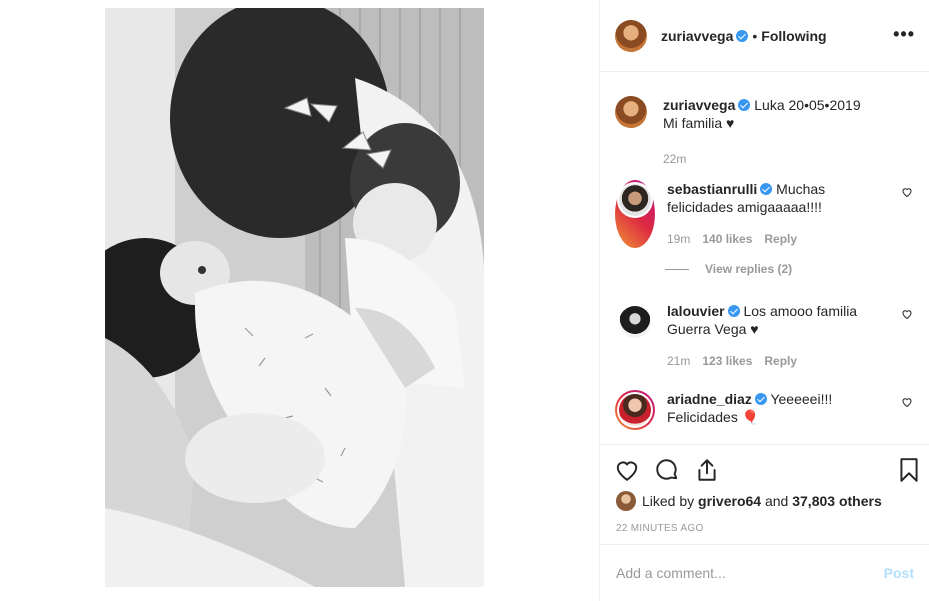 The height and width of the screenshot is (601, 929). Describe the element at coordinates (899, 573) in the screenshot. I see `post-comment-button: Post` at that location.